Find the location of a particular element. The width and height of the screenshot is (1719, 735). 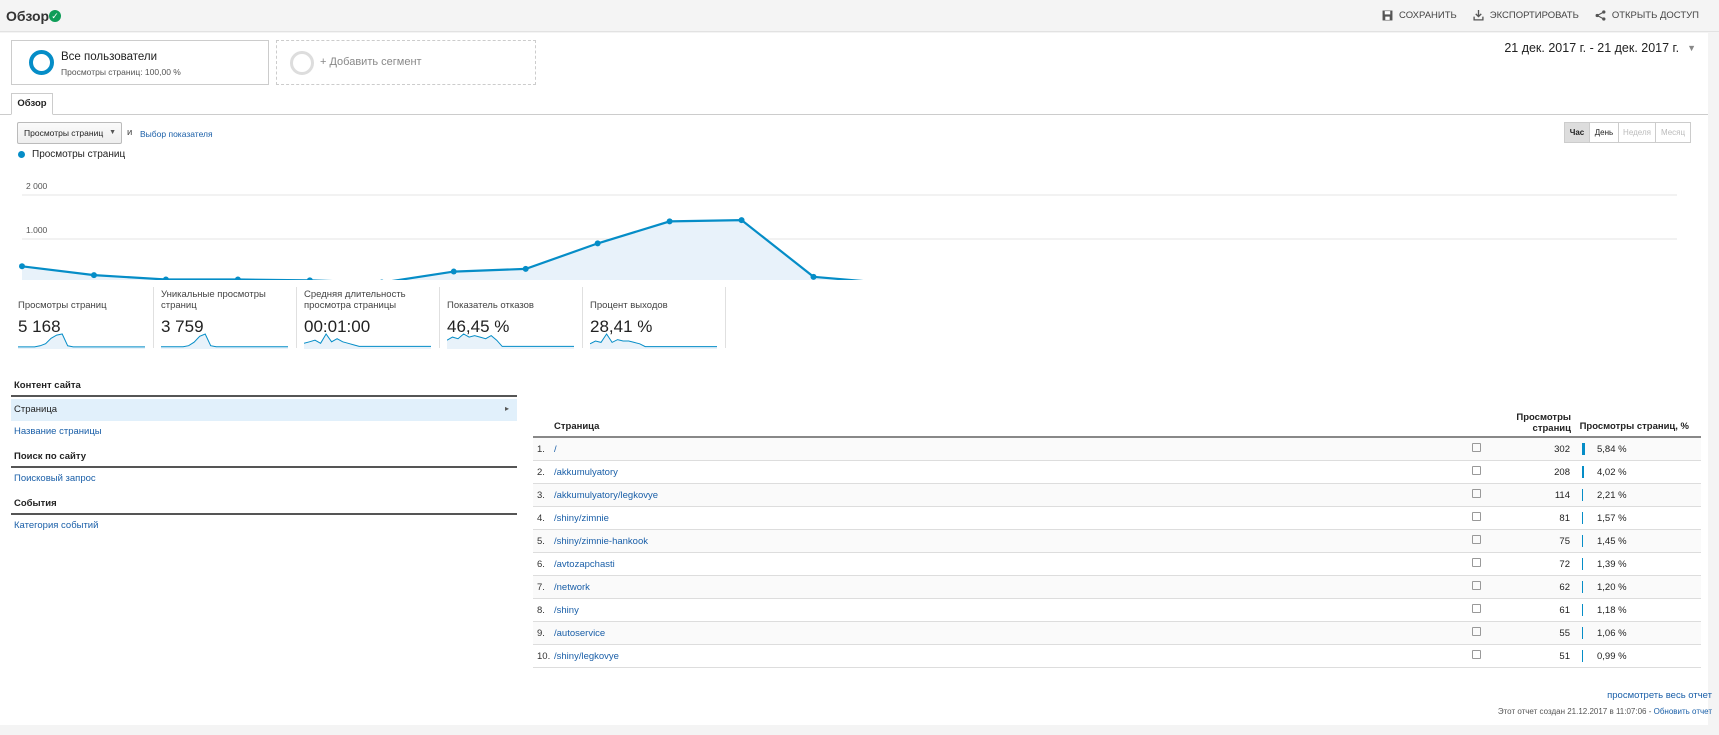

segment-ring-icon is located at coordinates (41, 62).